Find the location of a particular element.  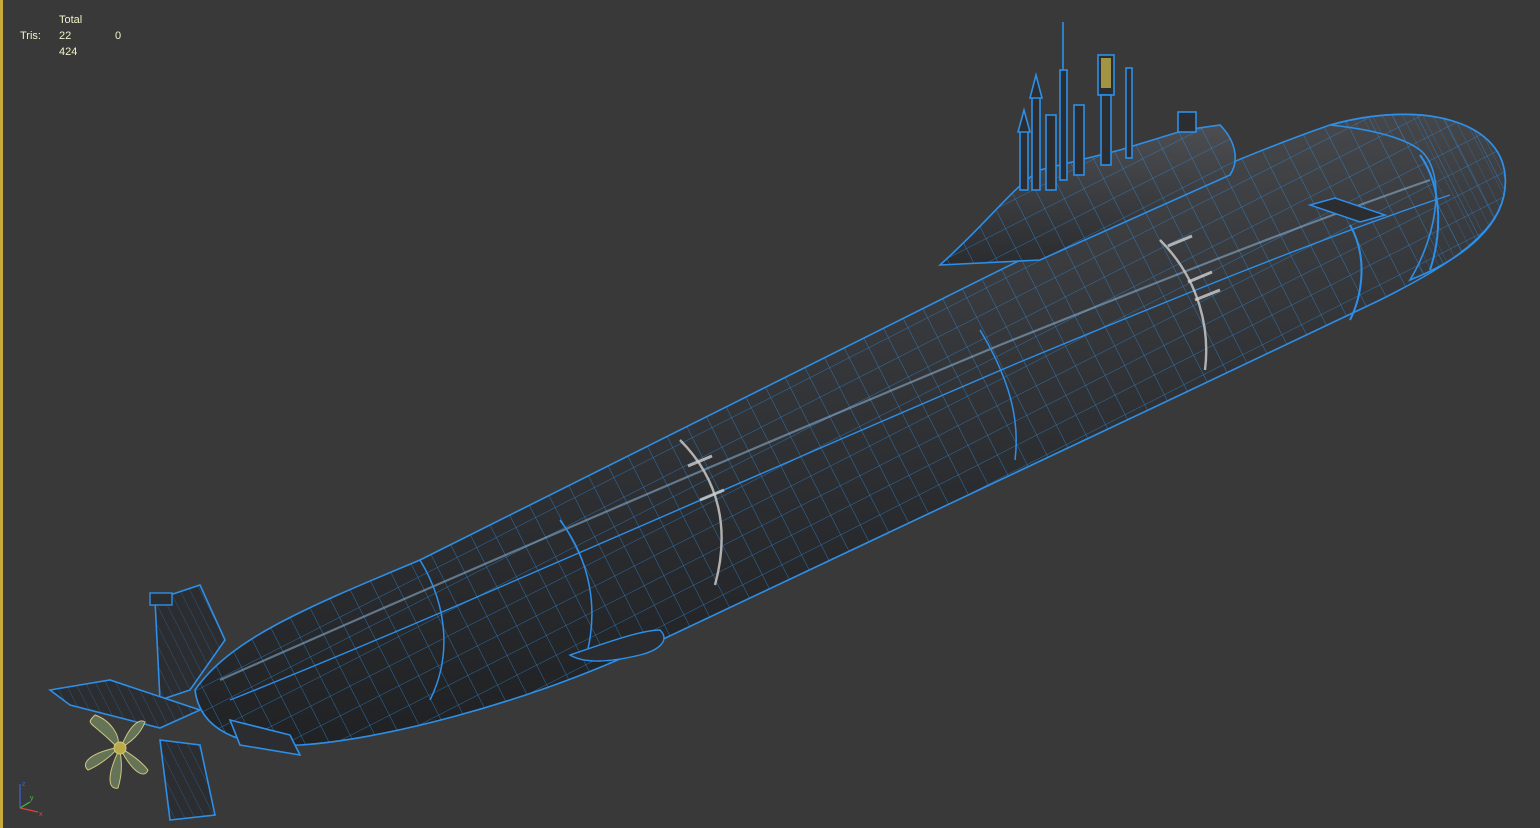

axis-x-line is located at coordinates (29, 810).